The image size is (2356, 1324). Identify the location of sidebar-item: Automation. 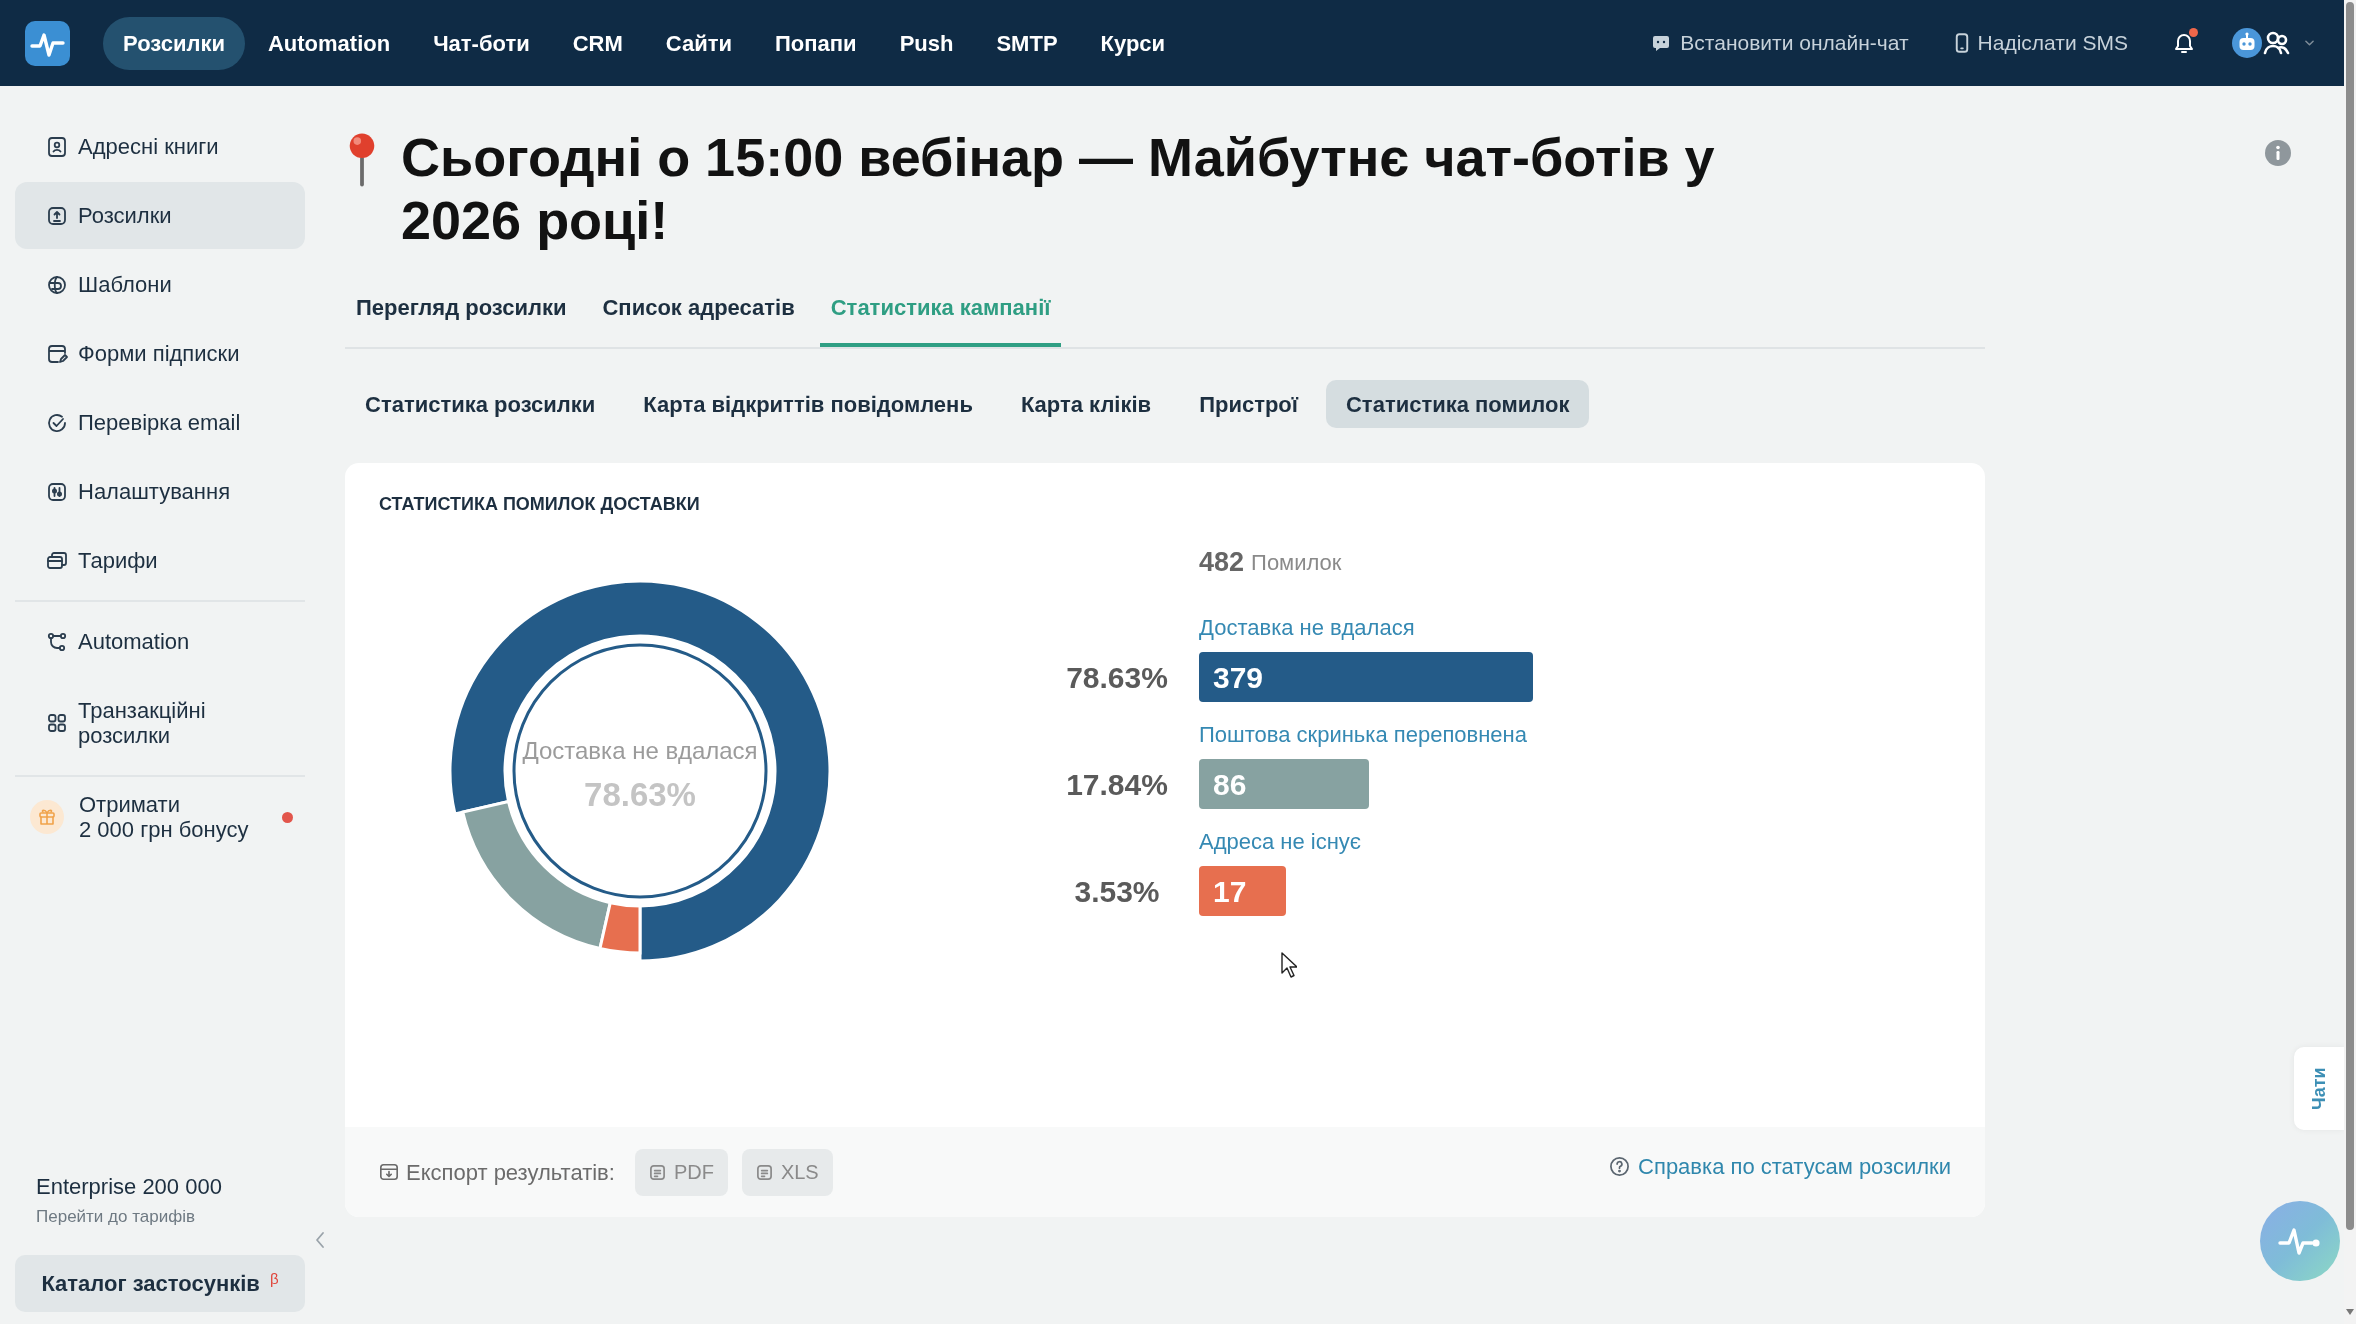
(160, 641).